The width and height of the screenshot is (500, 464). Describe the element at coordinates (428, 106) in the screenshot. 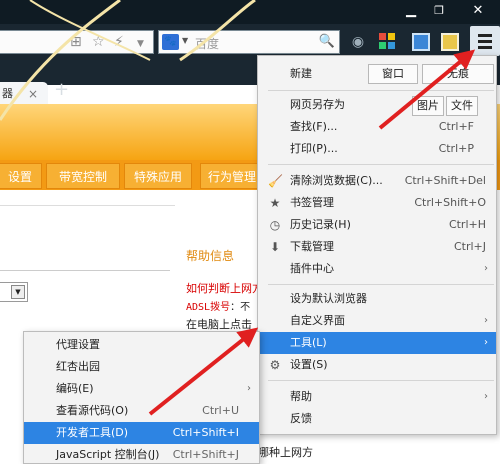

I see `save-image-button: 图片` at that location.